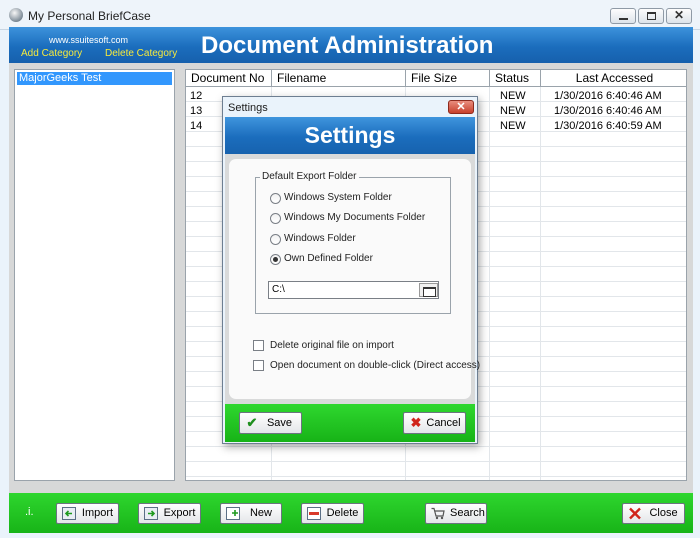 Image resolution: width=700 pixels, height=538 pixels. What do you see at coordinates (438, 513) in the screenshot?
I see `cart-icon` at bounding box center [438, 513].